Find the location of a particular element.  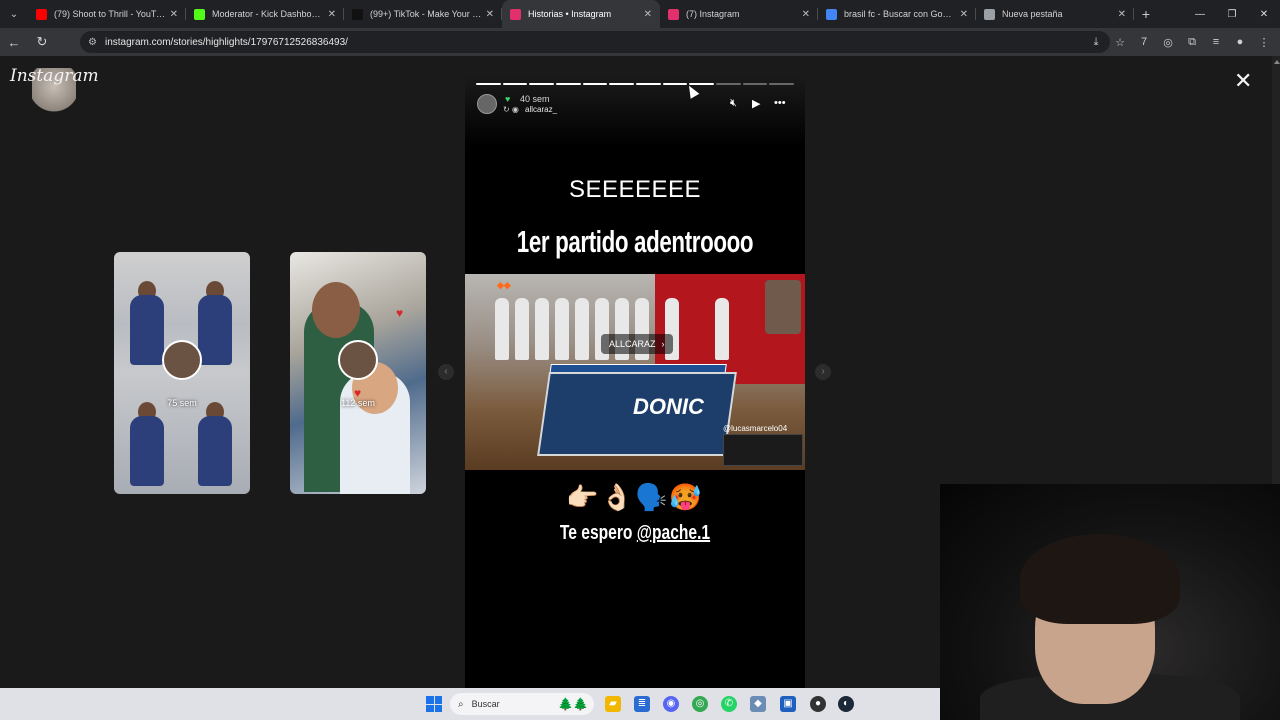

mention-sticker: ALLCARAZ › is located at coordinates (637, 344).